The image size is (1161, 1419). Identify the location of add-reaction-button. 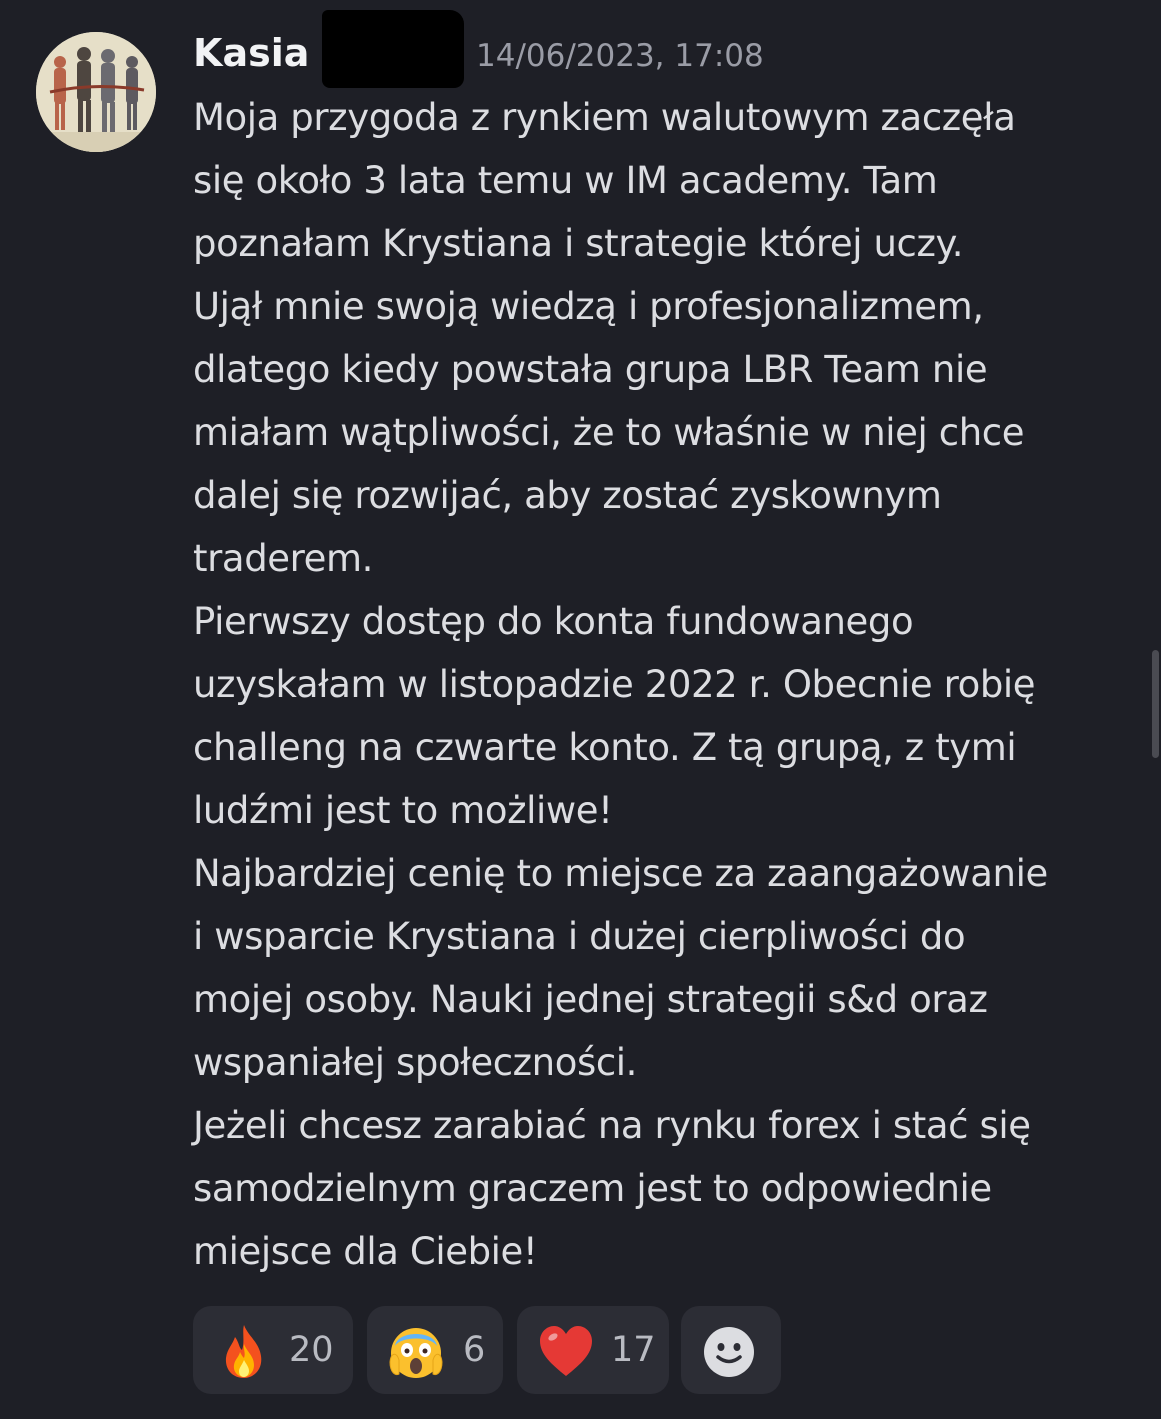
(731, 1350).